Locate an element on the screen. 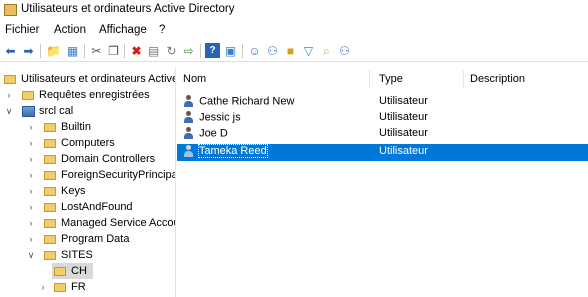  find-icon: ⌕ is located at coordinates (326, 50).